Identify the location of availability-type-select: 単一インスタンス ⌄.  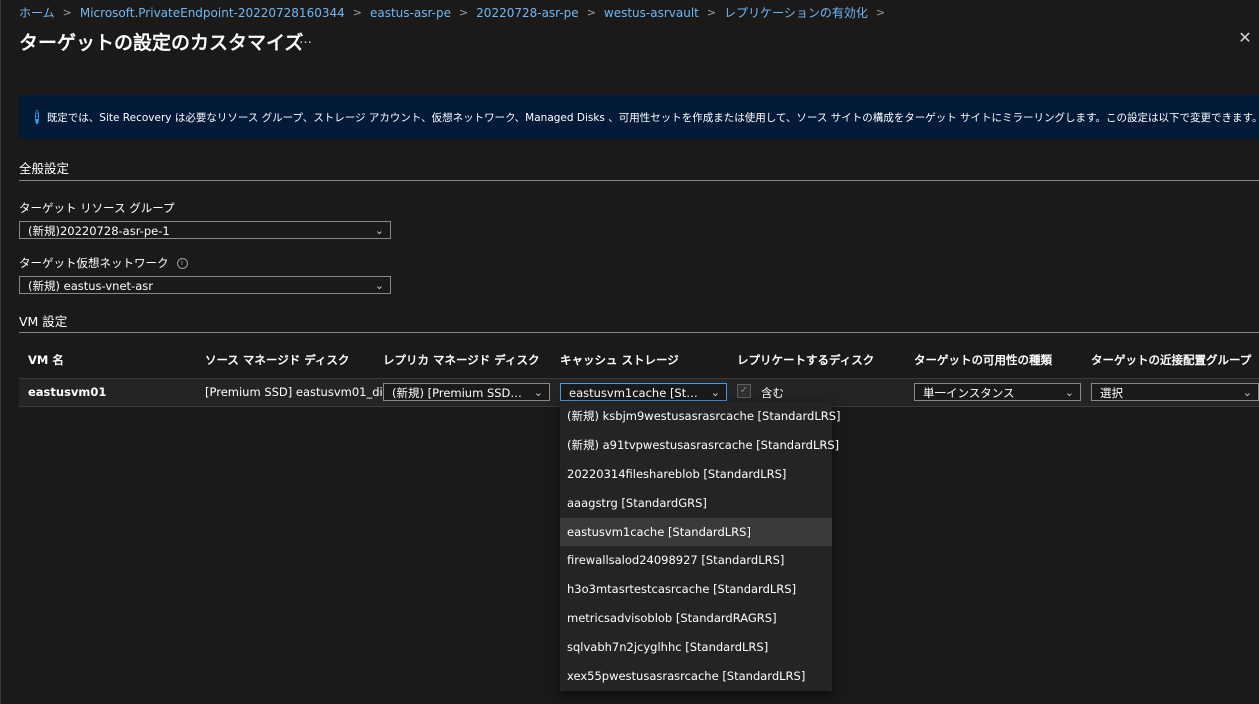
(997, 392).